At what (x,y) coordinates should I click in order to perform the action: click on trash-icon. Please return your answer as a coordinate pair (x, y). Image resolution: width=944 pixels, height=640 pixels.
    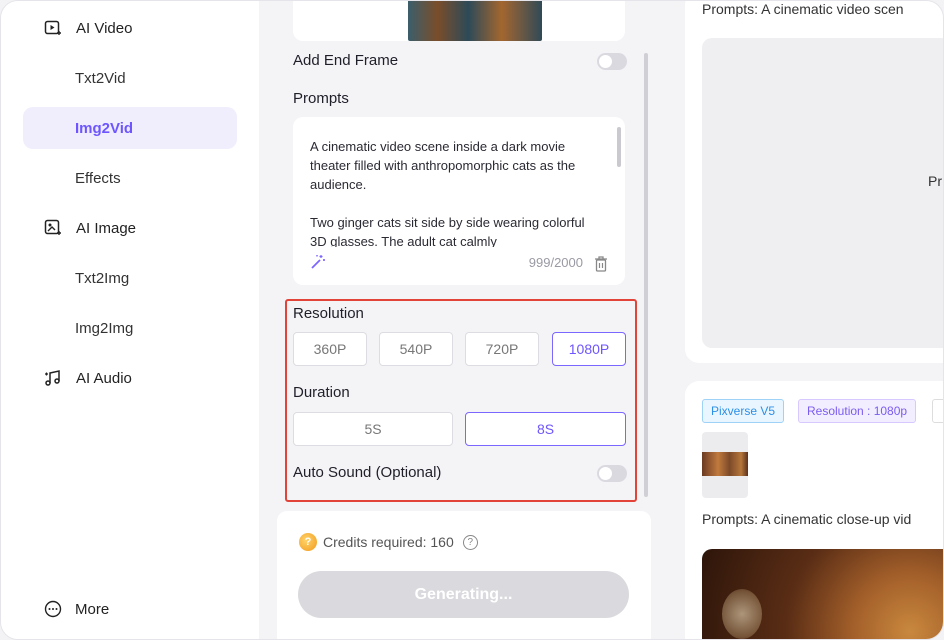
    Looking at the image, I should click on (601, 264).